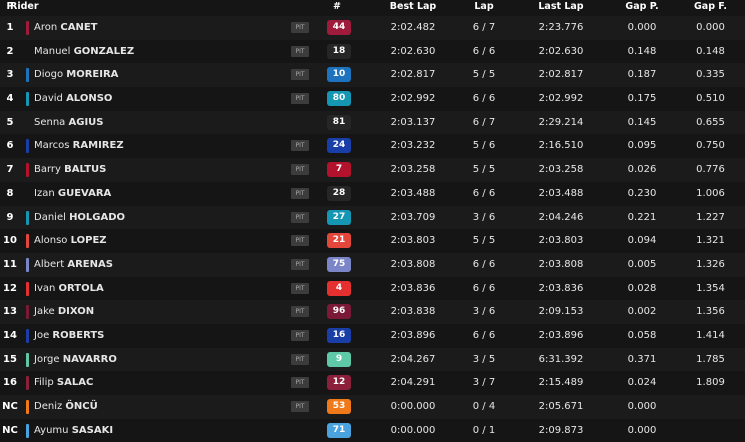  Describe the element at coordinates (69, 336) in the screenshot. I see `rider-name: Joe ROBERTS` at that location.